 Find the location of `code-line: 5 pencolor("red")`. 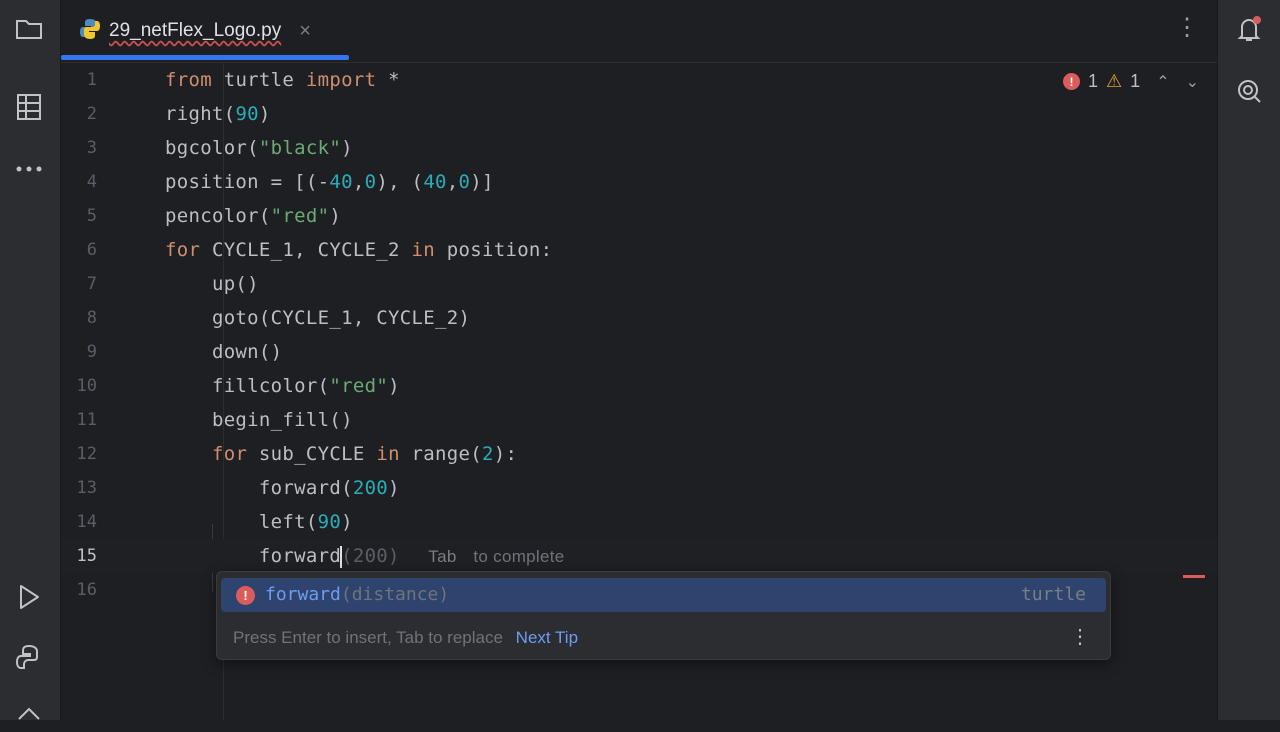

code-line: 5 pencolor("red") is located at coordinates (639, 216).